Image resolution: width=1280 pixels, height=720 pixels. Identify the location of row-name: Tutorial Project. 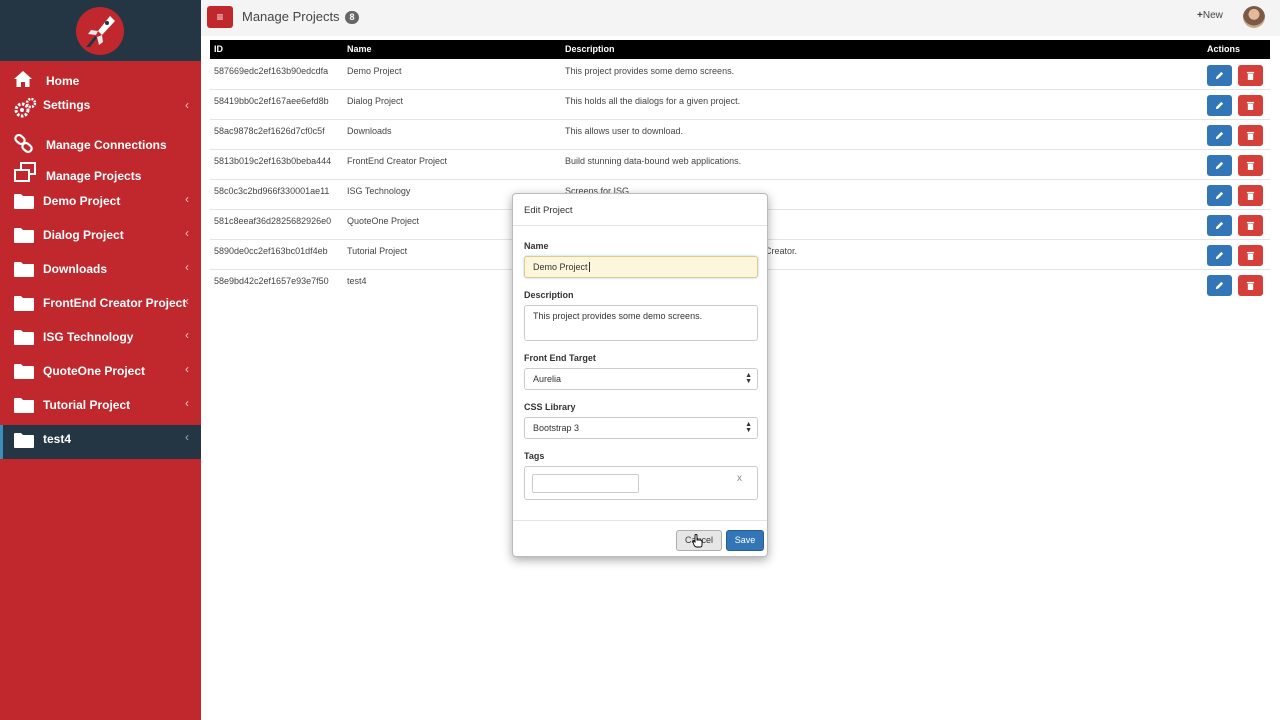
(377, 251).